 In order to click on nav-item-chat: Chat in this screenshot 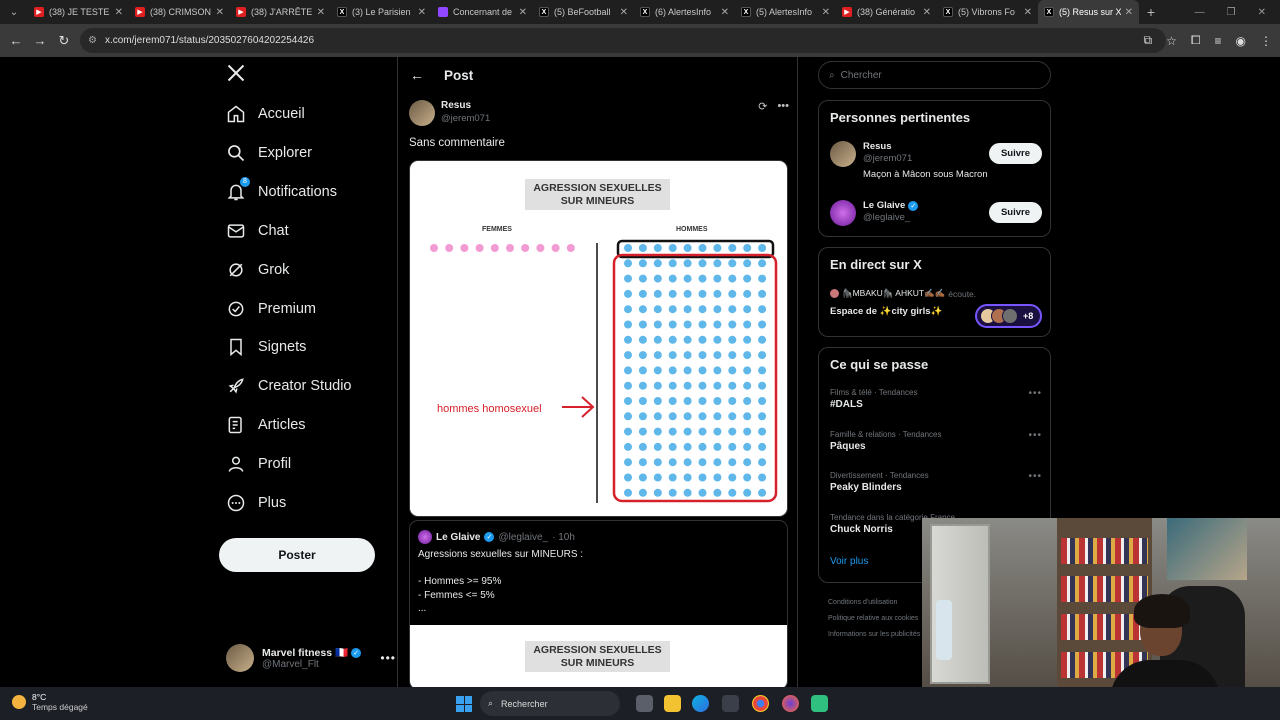, I will do `click(257, 231)`.